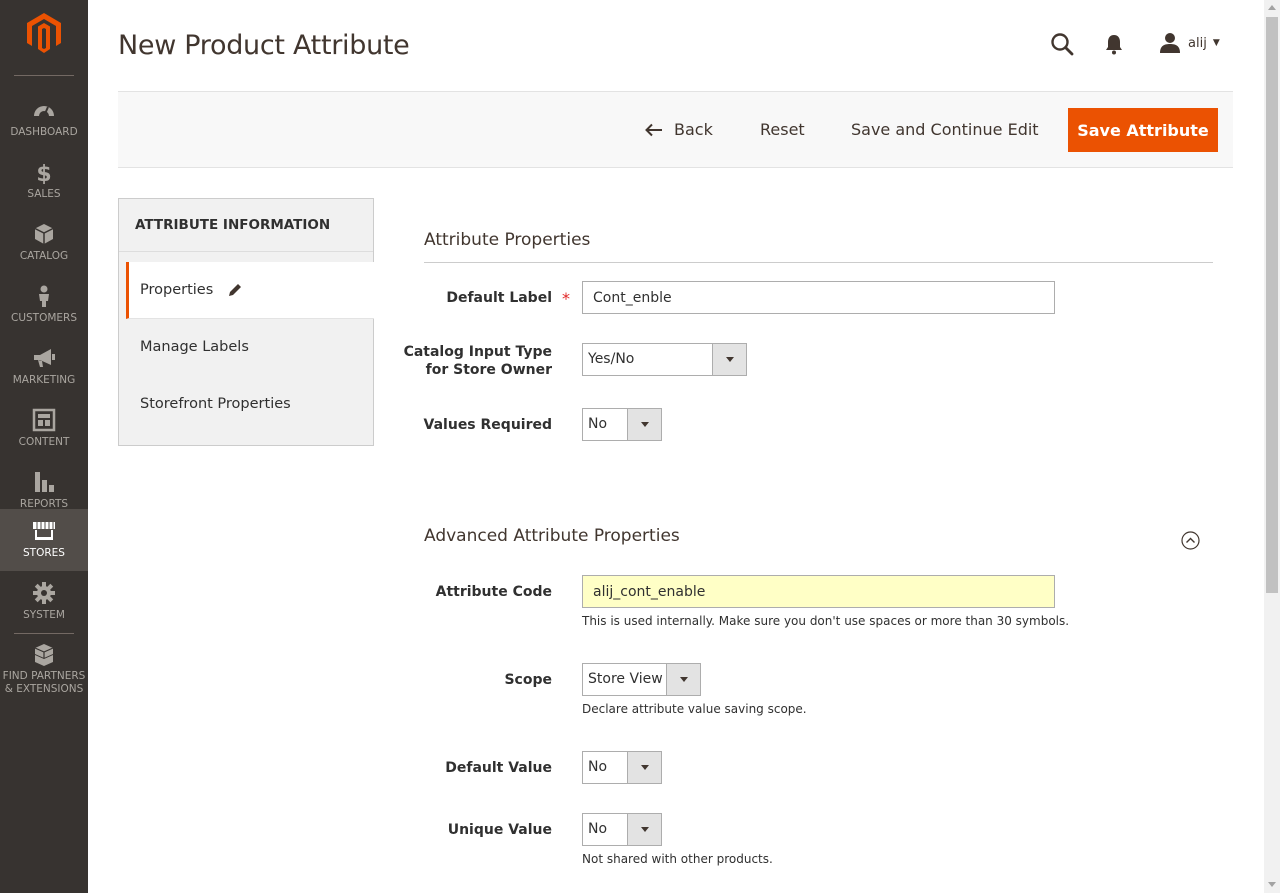  I want to click on catalog-input-type-label: Catalog Input Type for Store Owner, so click(472, 361).